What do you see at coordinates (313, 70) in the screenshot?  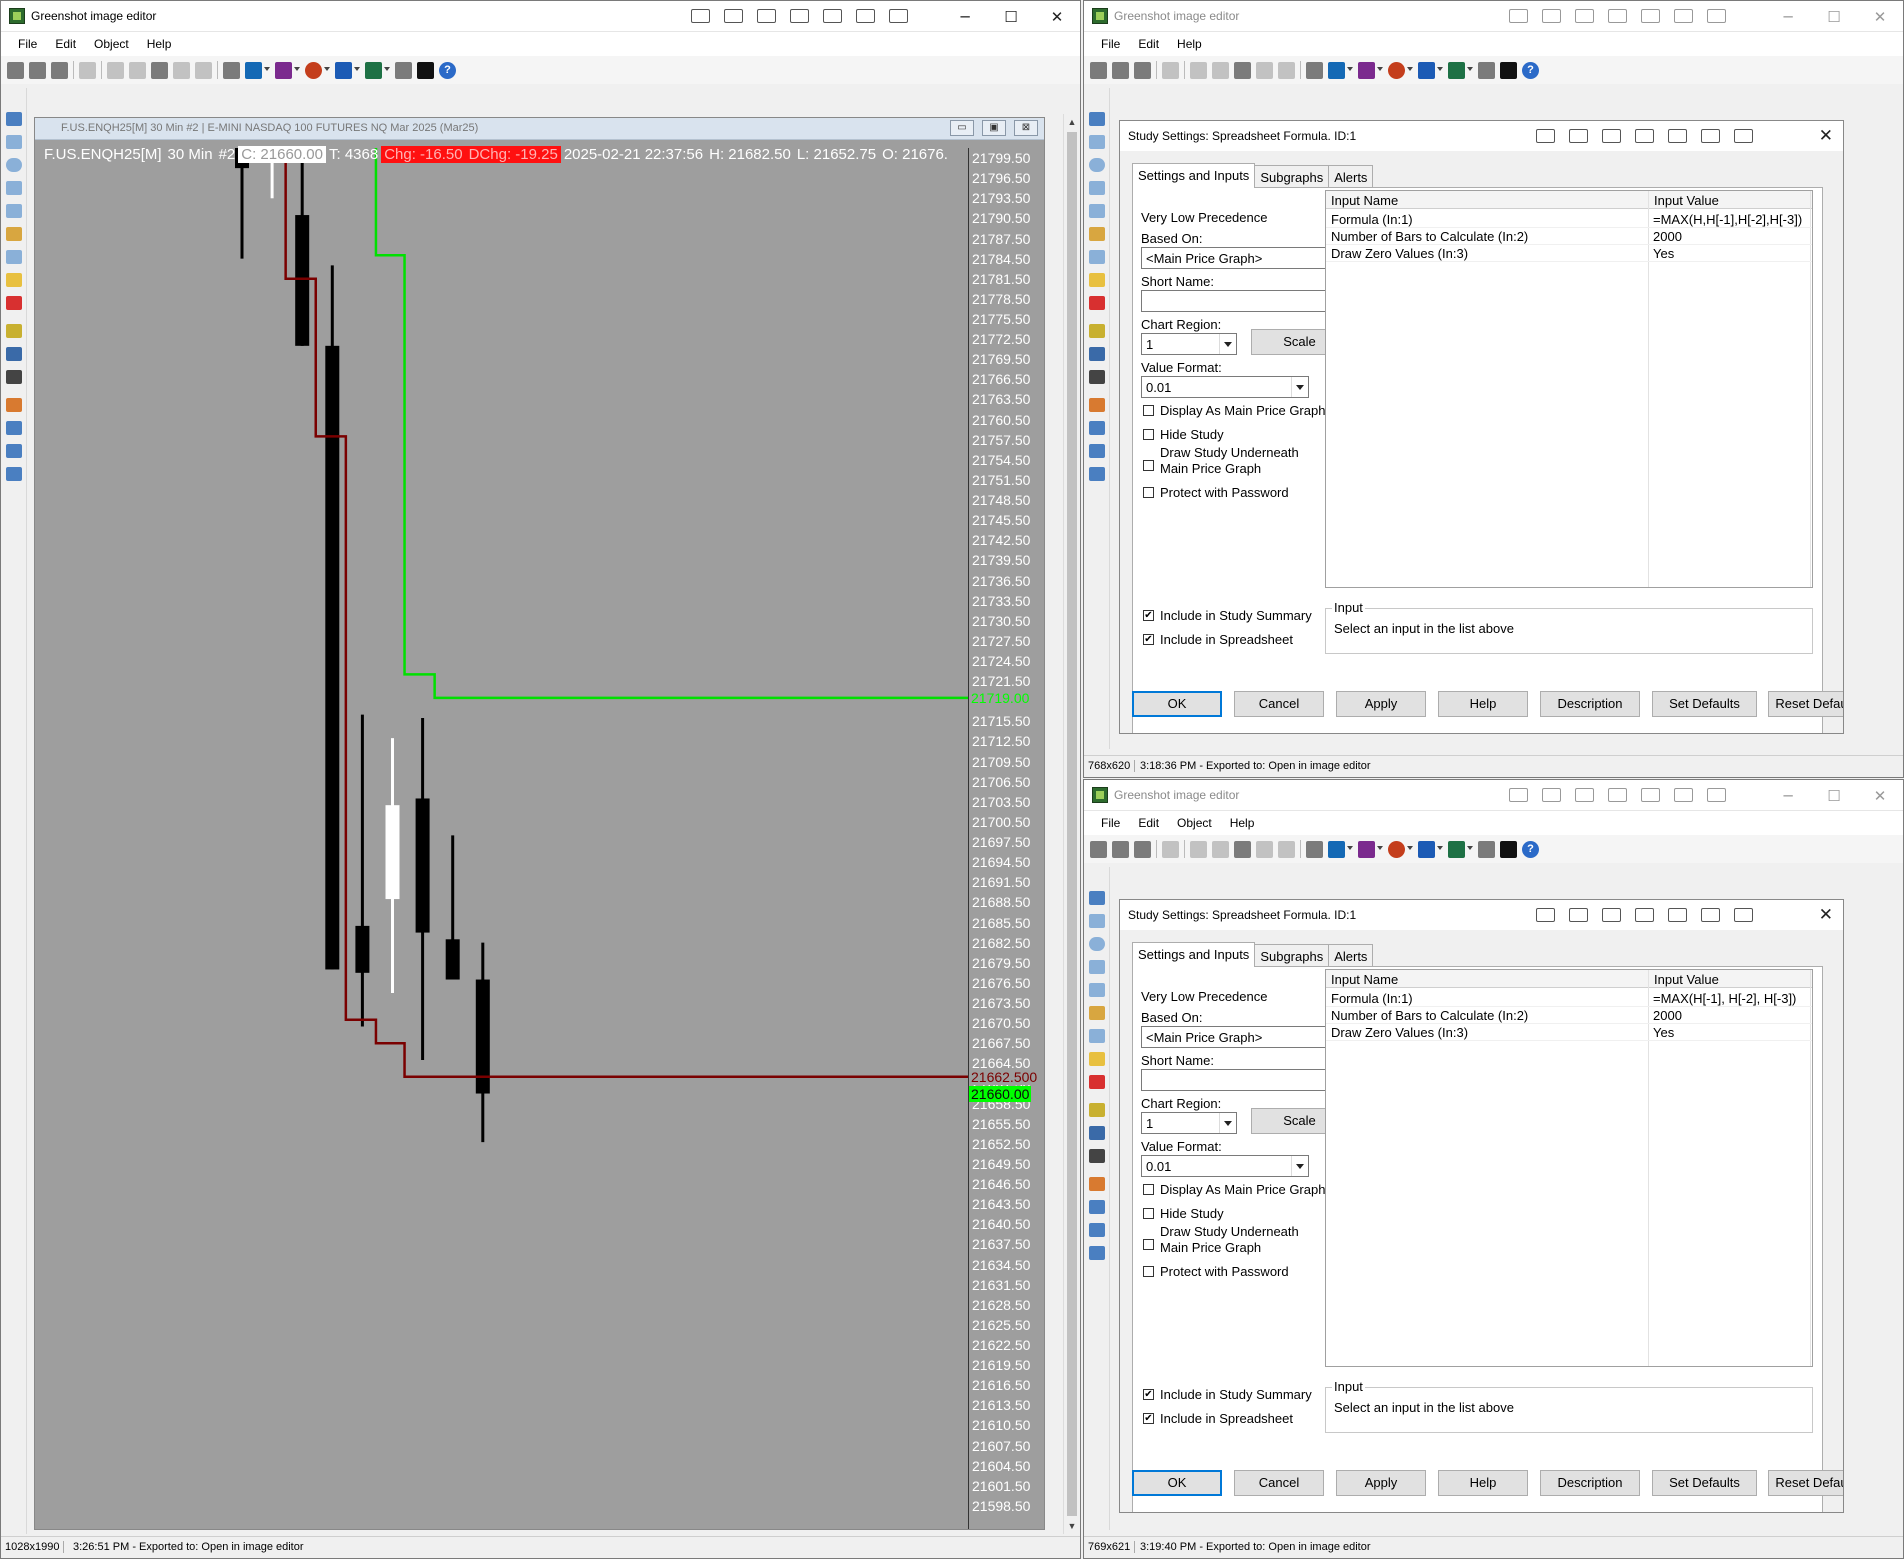 I see `powerpoint-icon` at bounding box center [313, 70].